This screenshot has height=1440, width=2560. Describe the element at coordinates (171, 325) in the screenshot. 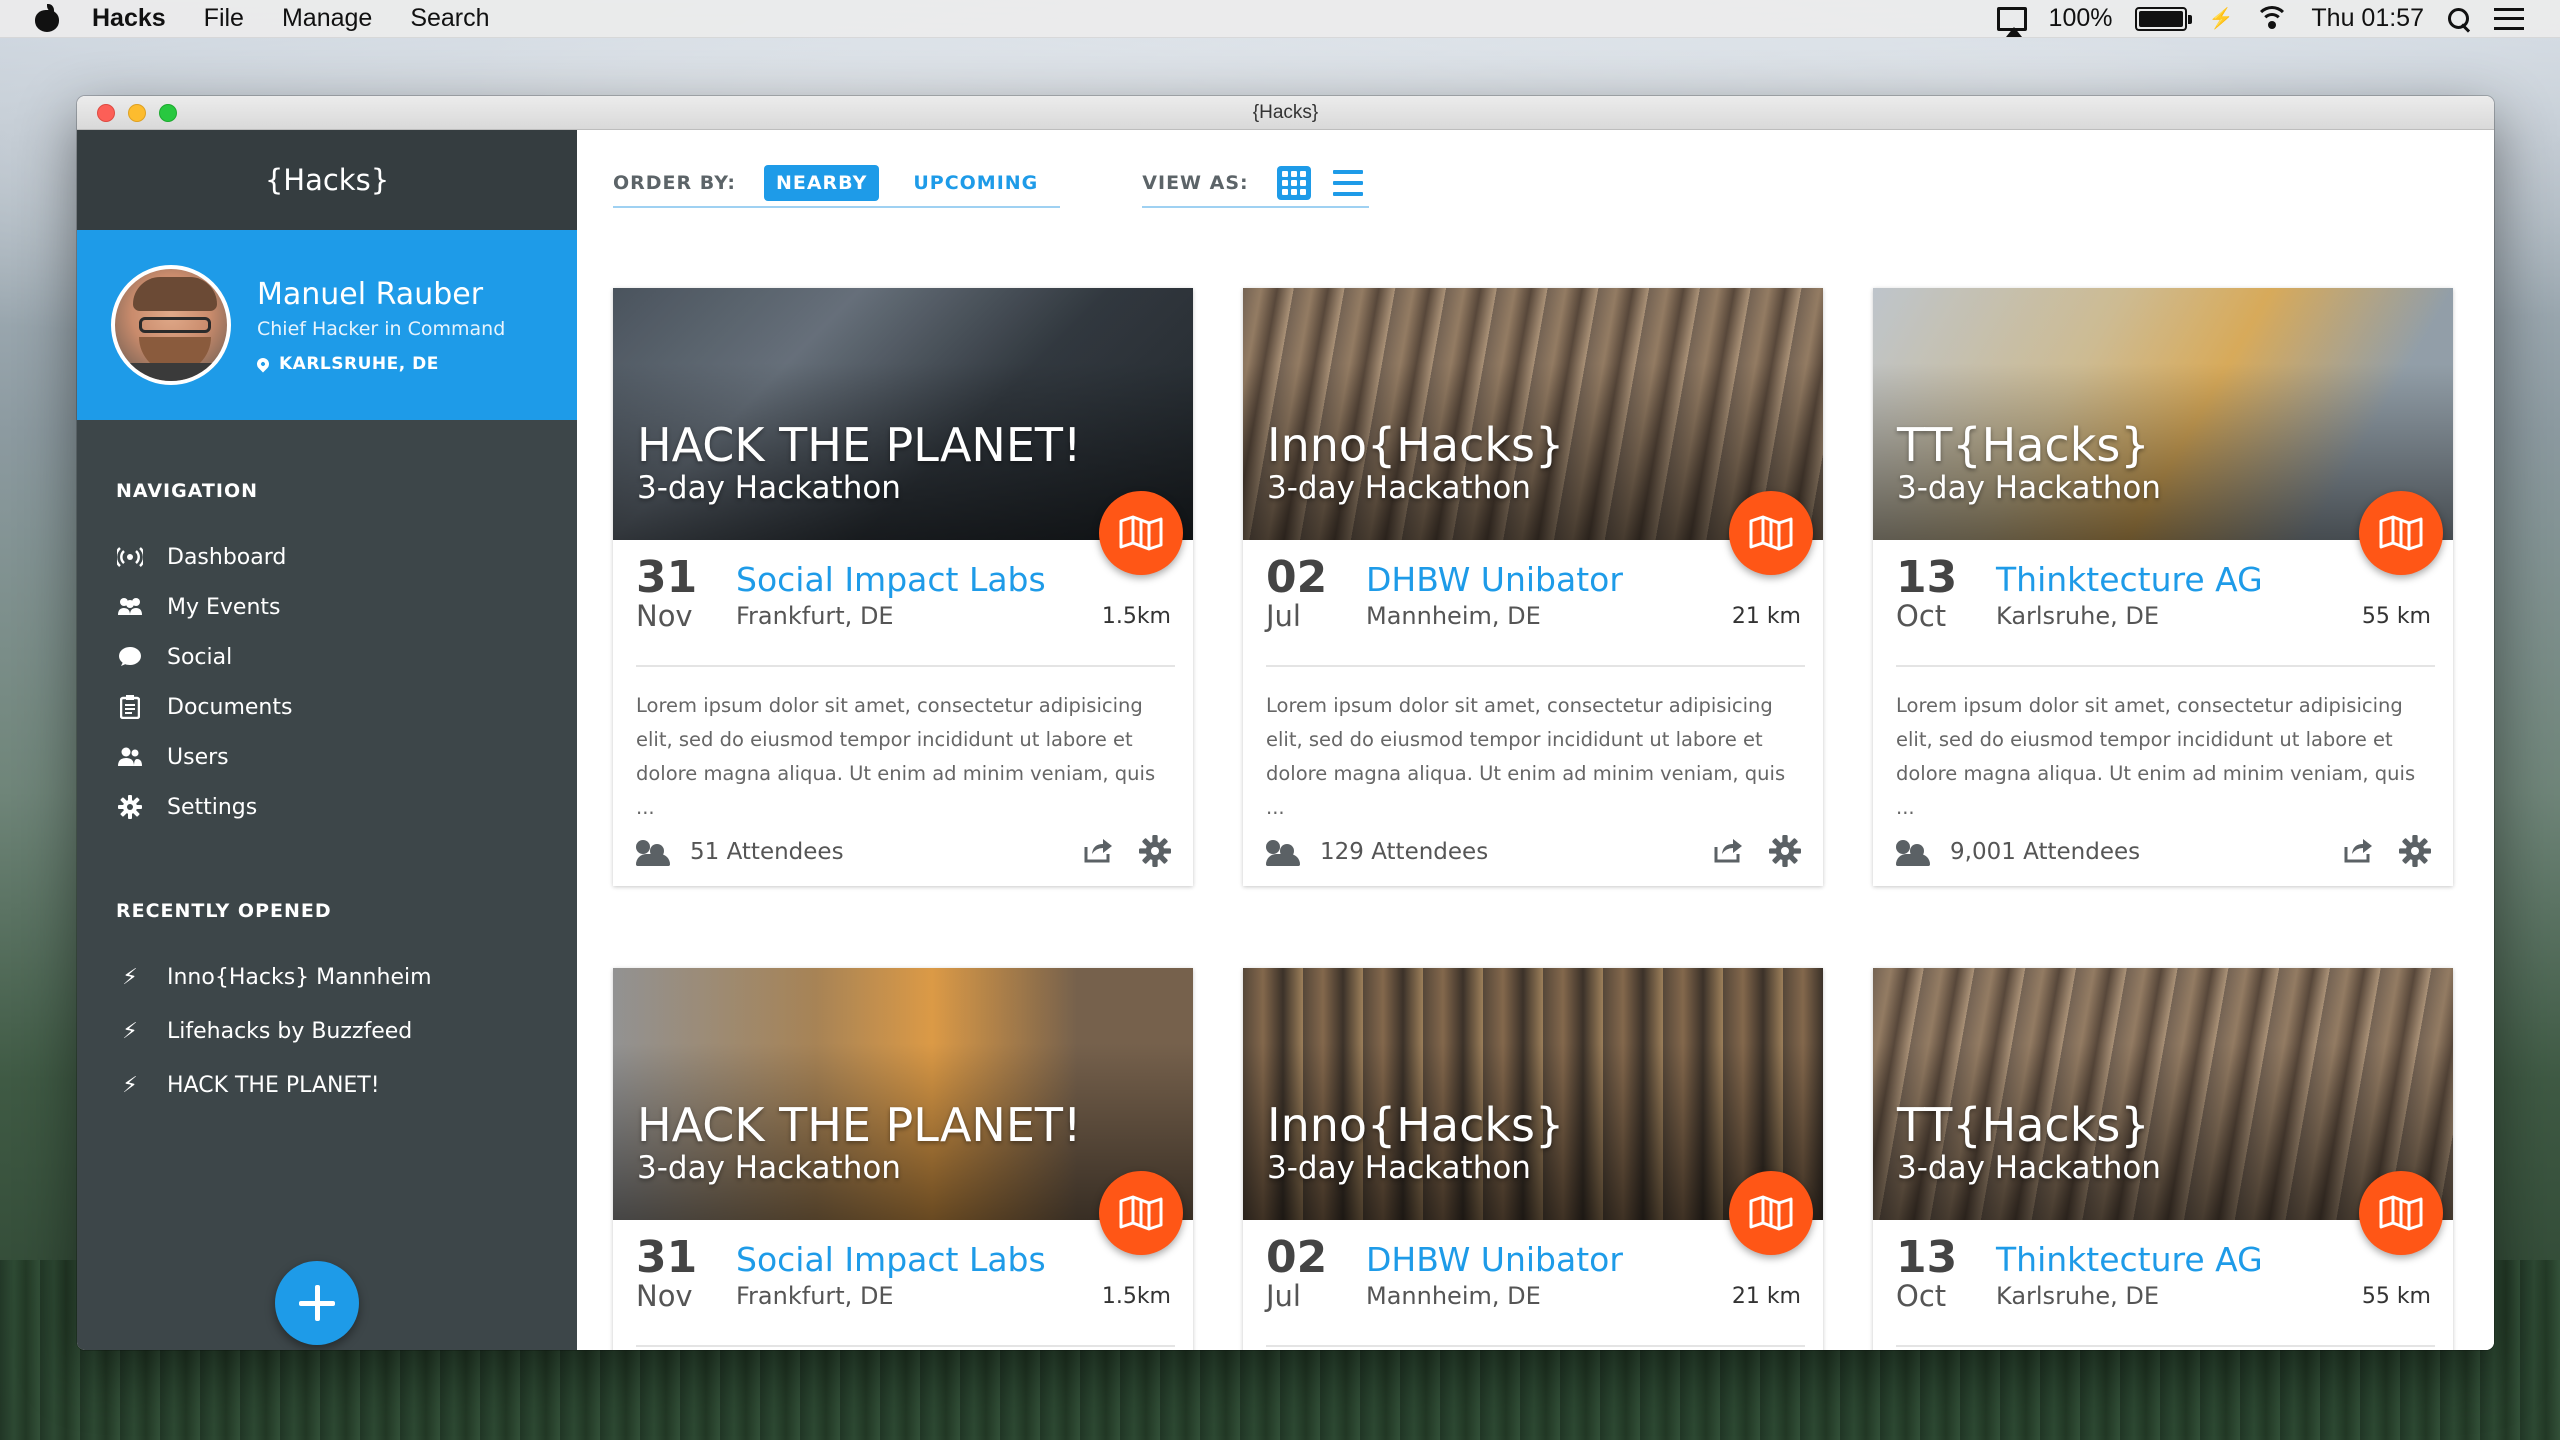

I see `avatar` at that location.